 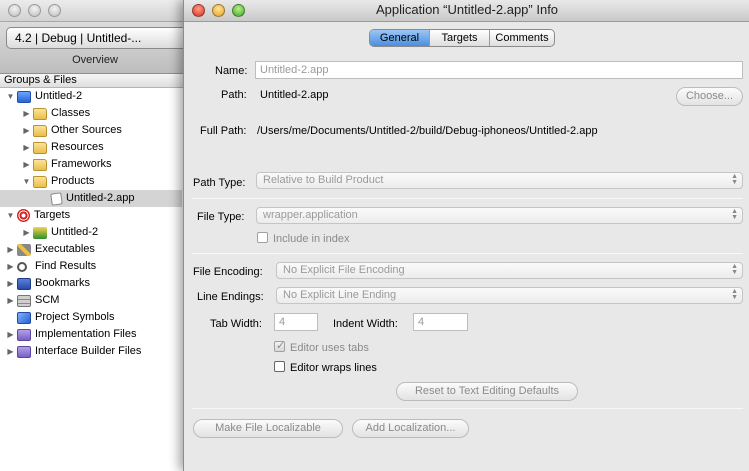 I want to click on tree-item-implementation-files: ▶ Implementation Files, so click(x=71, y=334).